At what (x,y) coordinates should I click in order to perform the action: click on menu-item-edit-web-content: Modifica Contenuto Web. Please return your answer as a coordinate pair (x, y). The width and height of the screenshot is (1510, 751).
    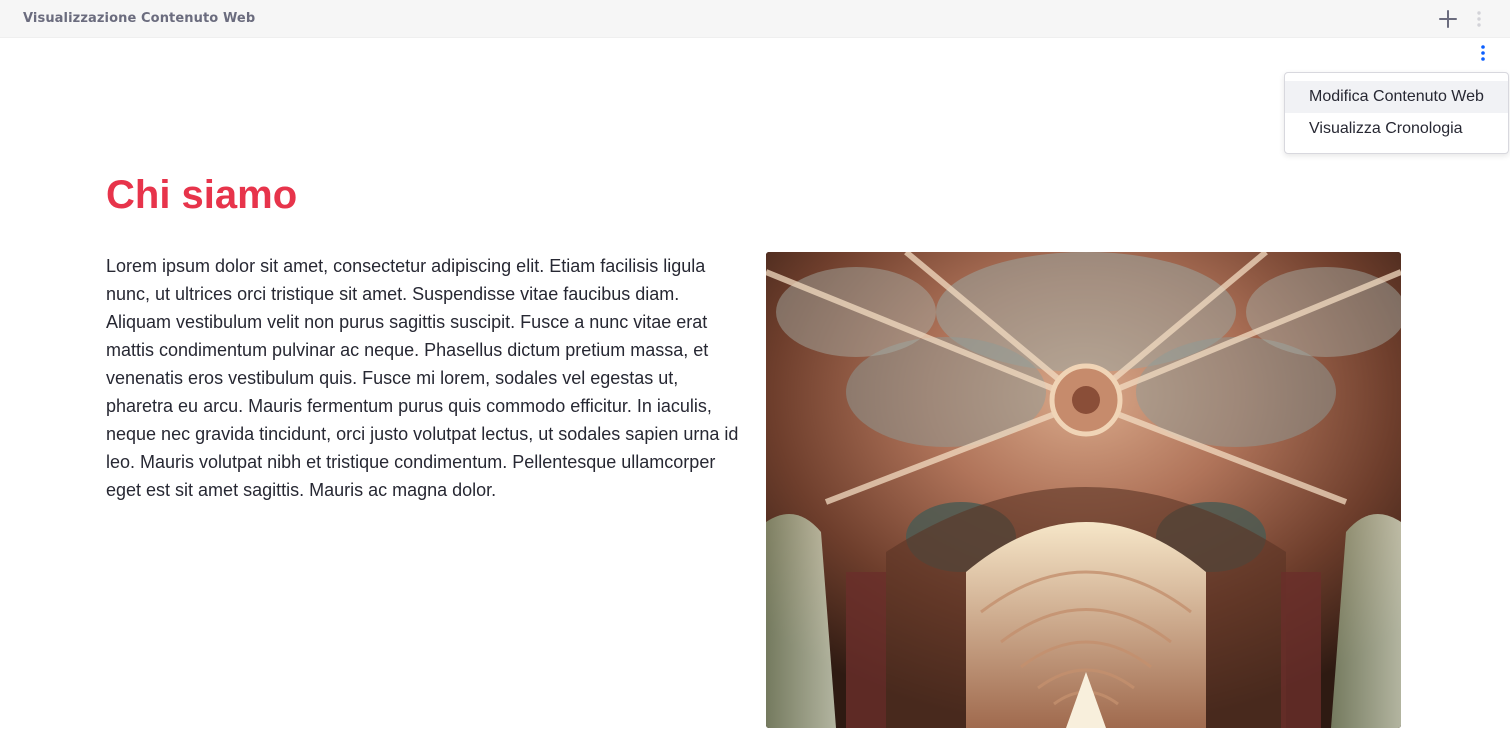
    Looking at the image, I should click on (1396, 97).